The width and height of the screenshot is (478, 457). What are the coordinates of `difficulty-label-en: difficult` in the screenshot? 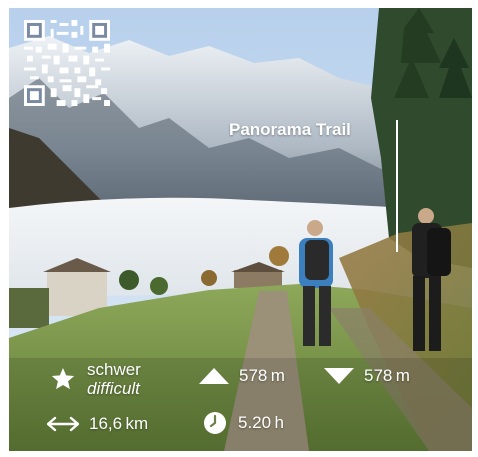 It's located at (113, 388).